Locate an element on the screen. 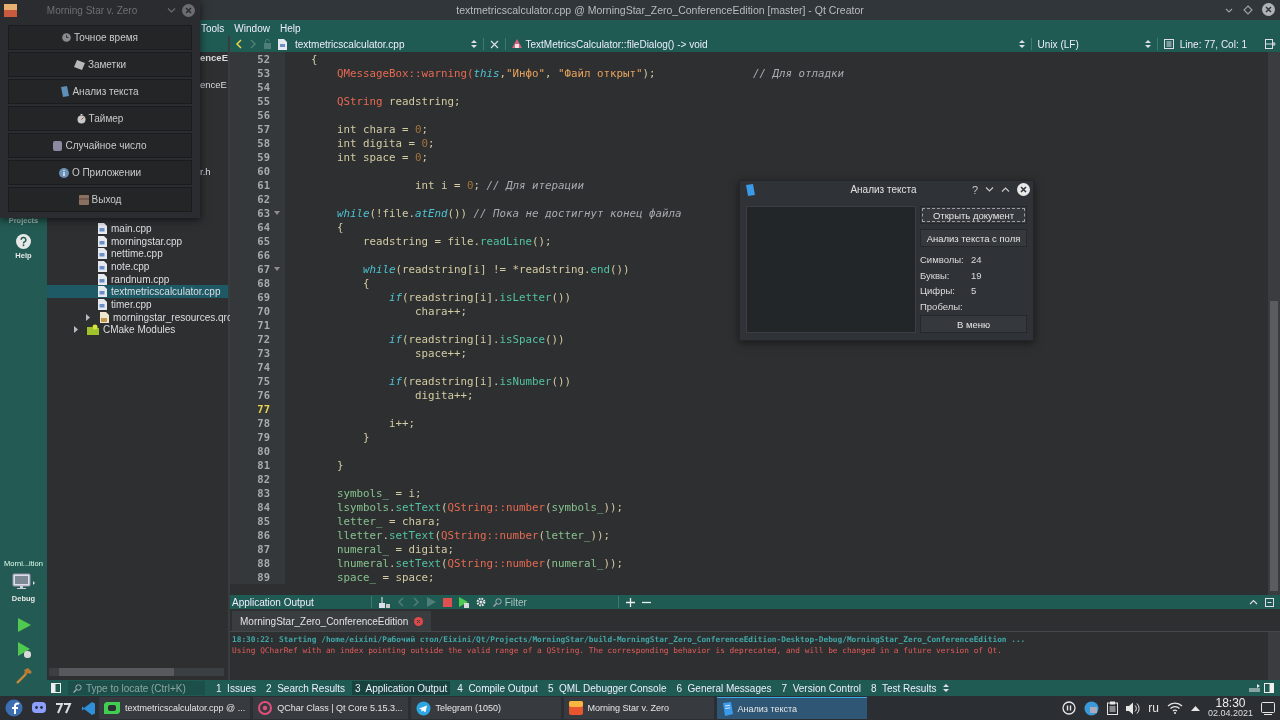 The width and height of the screenshot is (1280, 720). wifi-icon is located at coordinates (1174, 708).